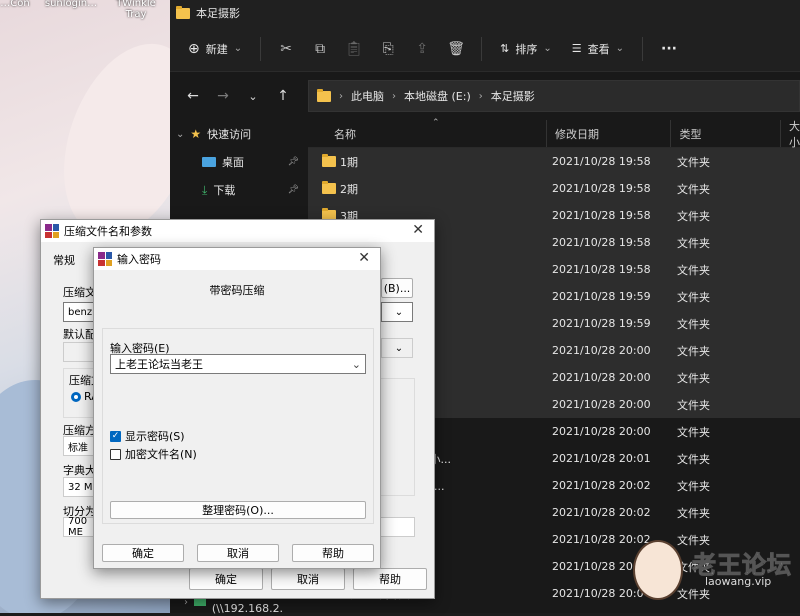  Describe the element at coordinates (790, 134) in the screenshot. I see `column-header-size: 大小` at that location.